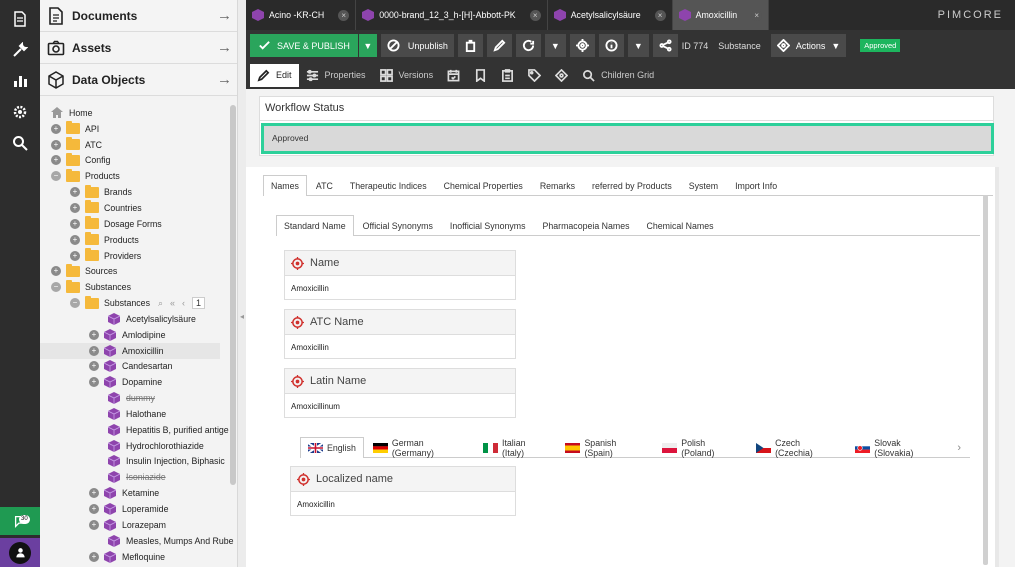  I want to click on info-dropdown-button: ▼, so click(638, 45).